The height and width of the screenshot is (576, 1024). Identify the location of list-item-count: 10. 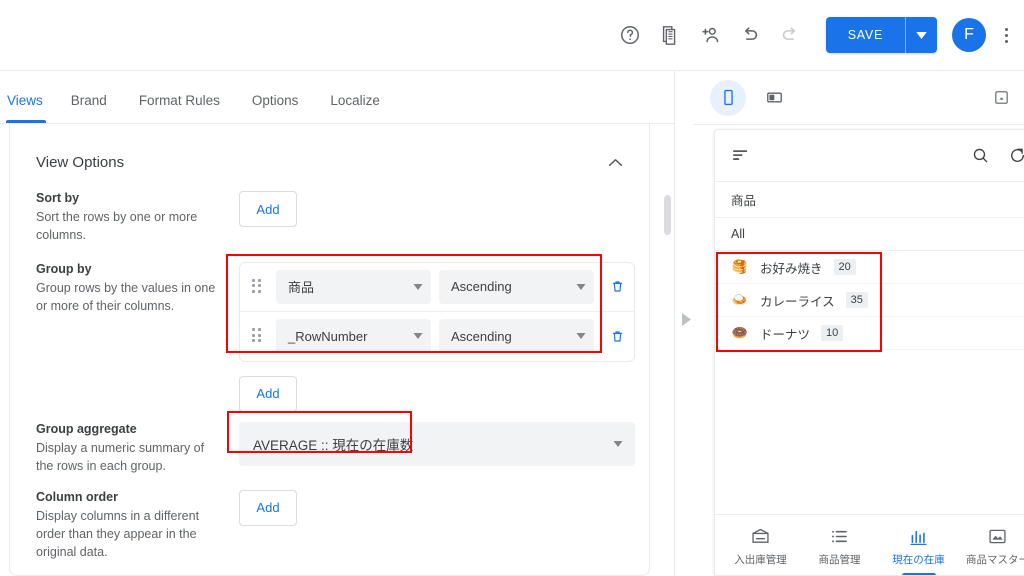
(832, 333).